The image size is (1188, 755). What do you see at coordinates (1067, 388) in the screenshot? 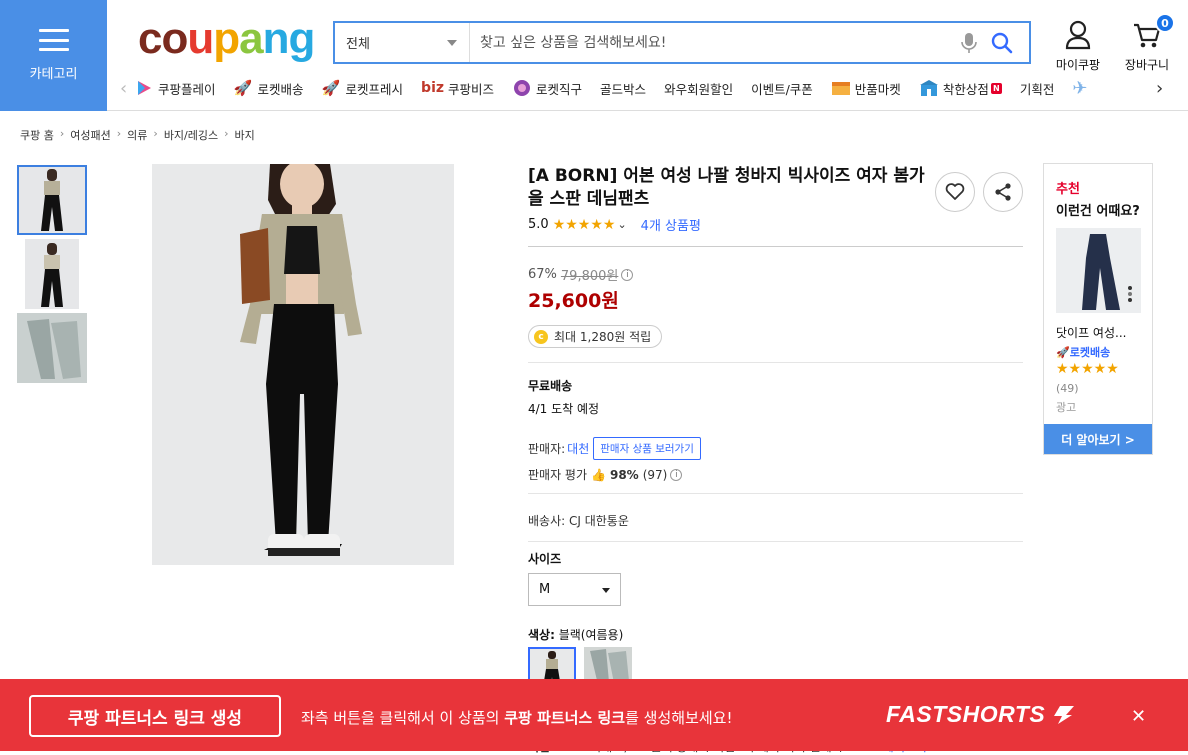
I see `recommend-review-count: (49)` at bounding box center [1067, 388].